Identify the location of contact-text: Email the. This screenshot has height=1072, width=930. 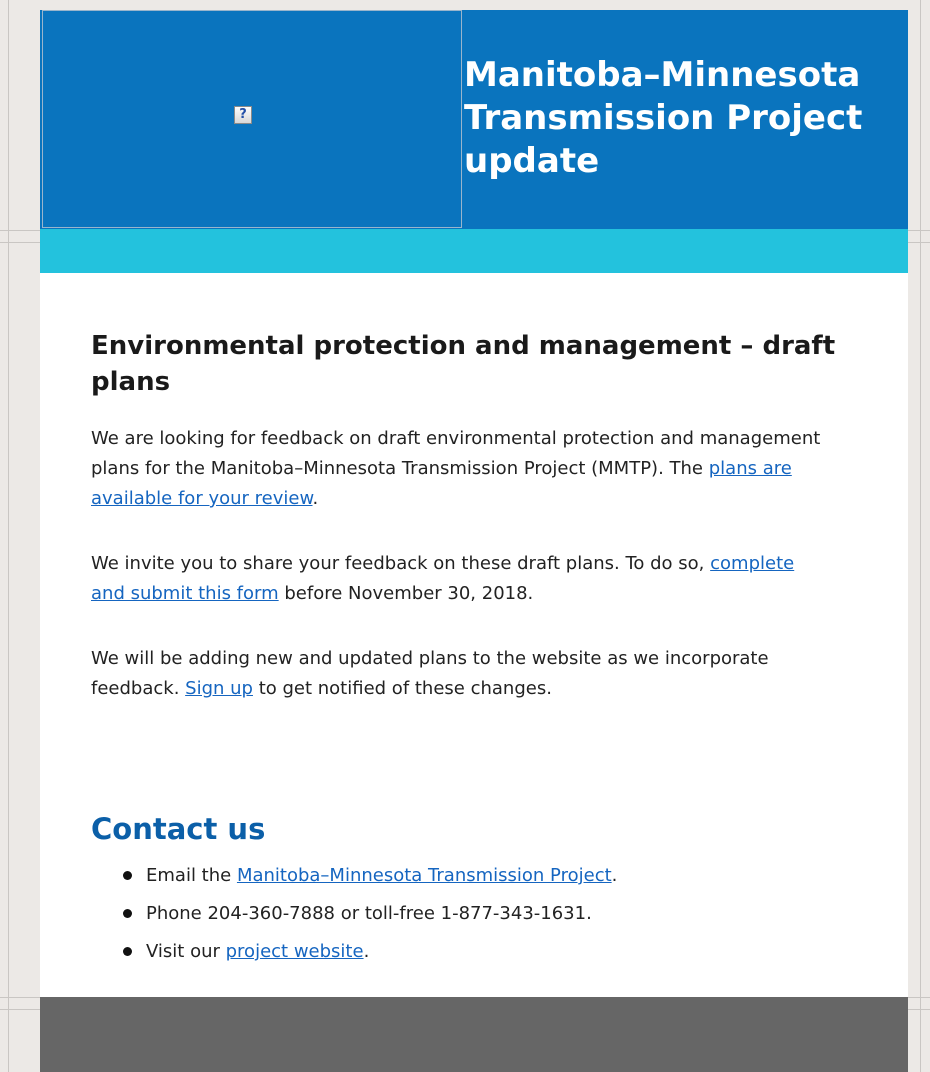
(191, 875).